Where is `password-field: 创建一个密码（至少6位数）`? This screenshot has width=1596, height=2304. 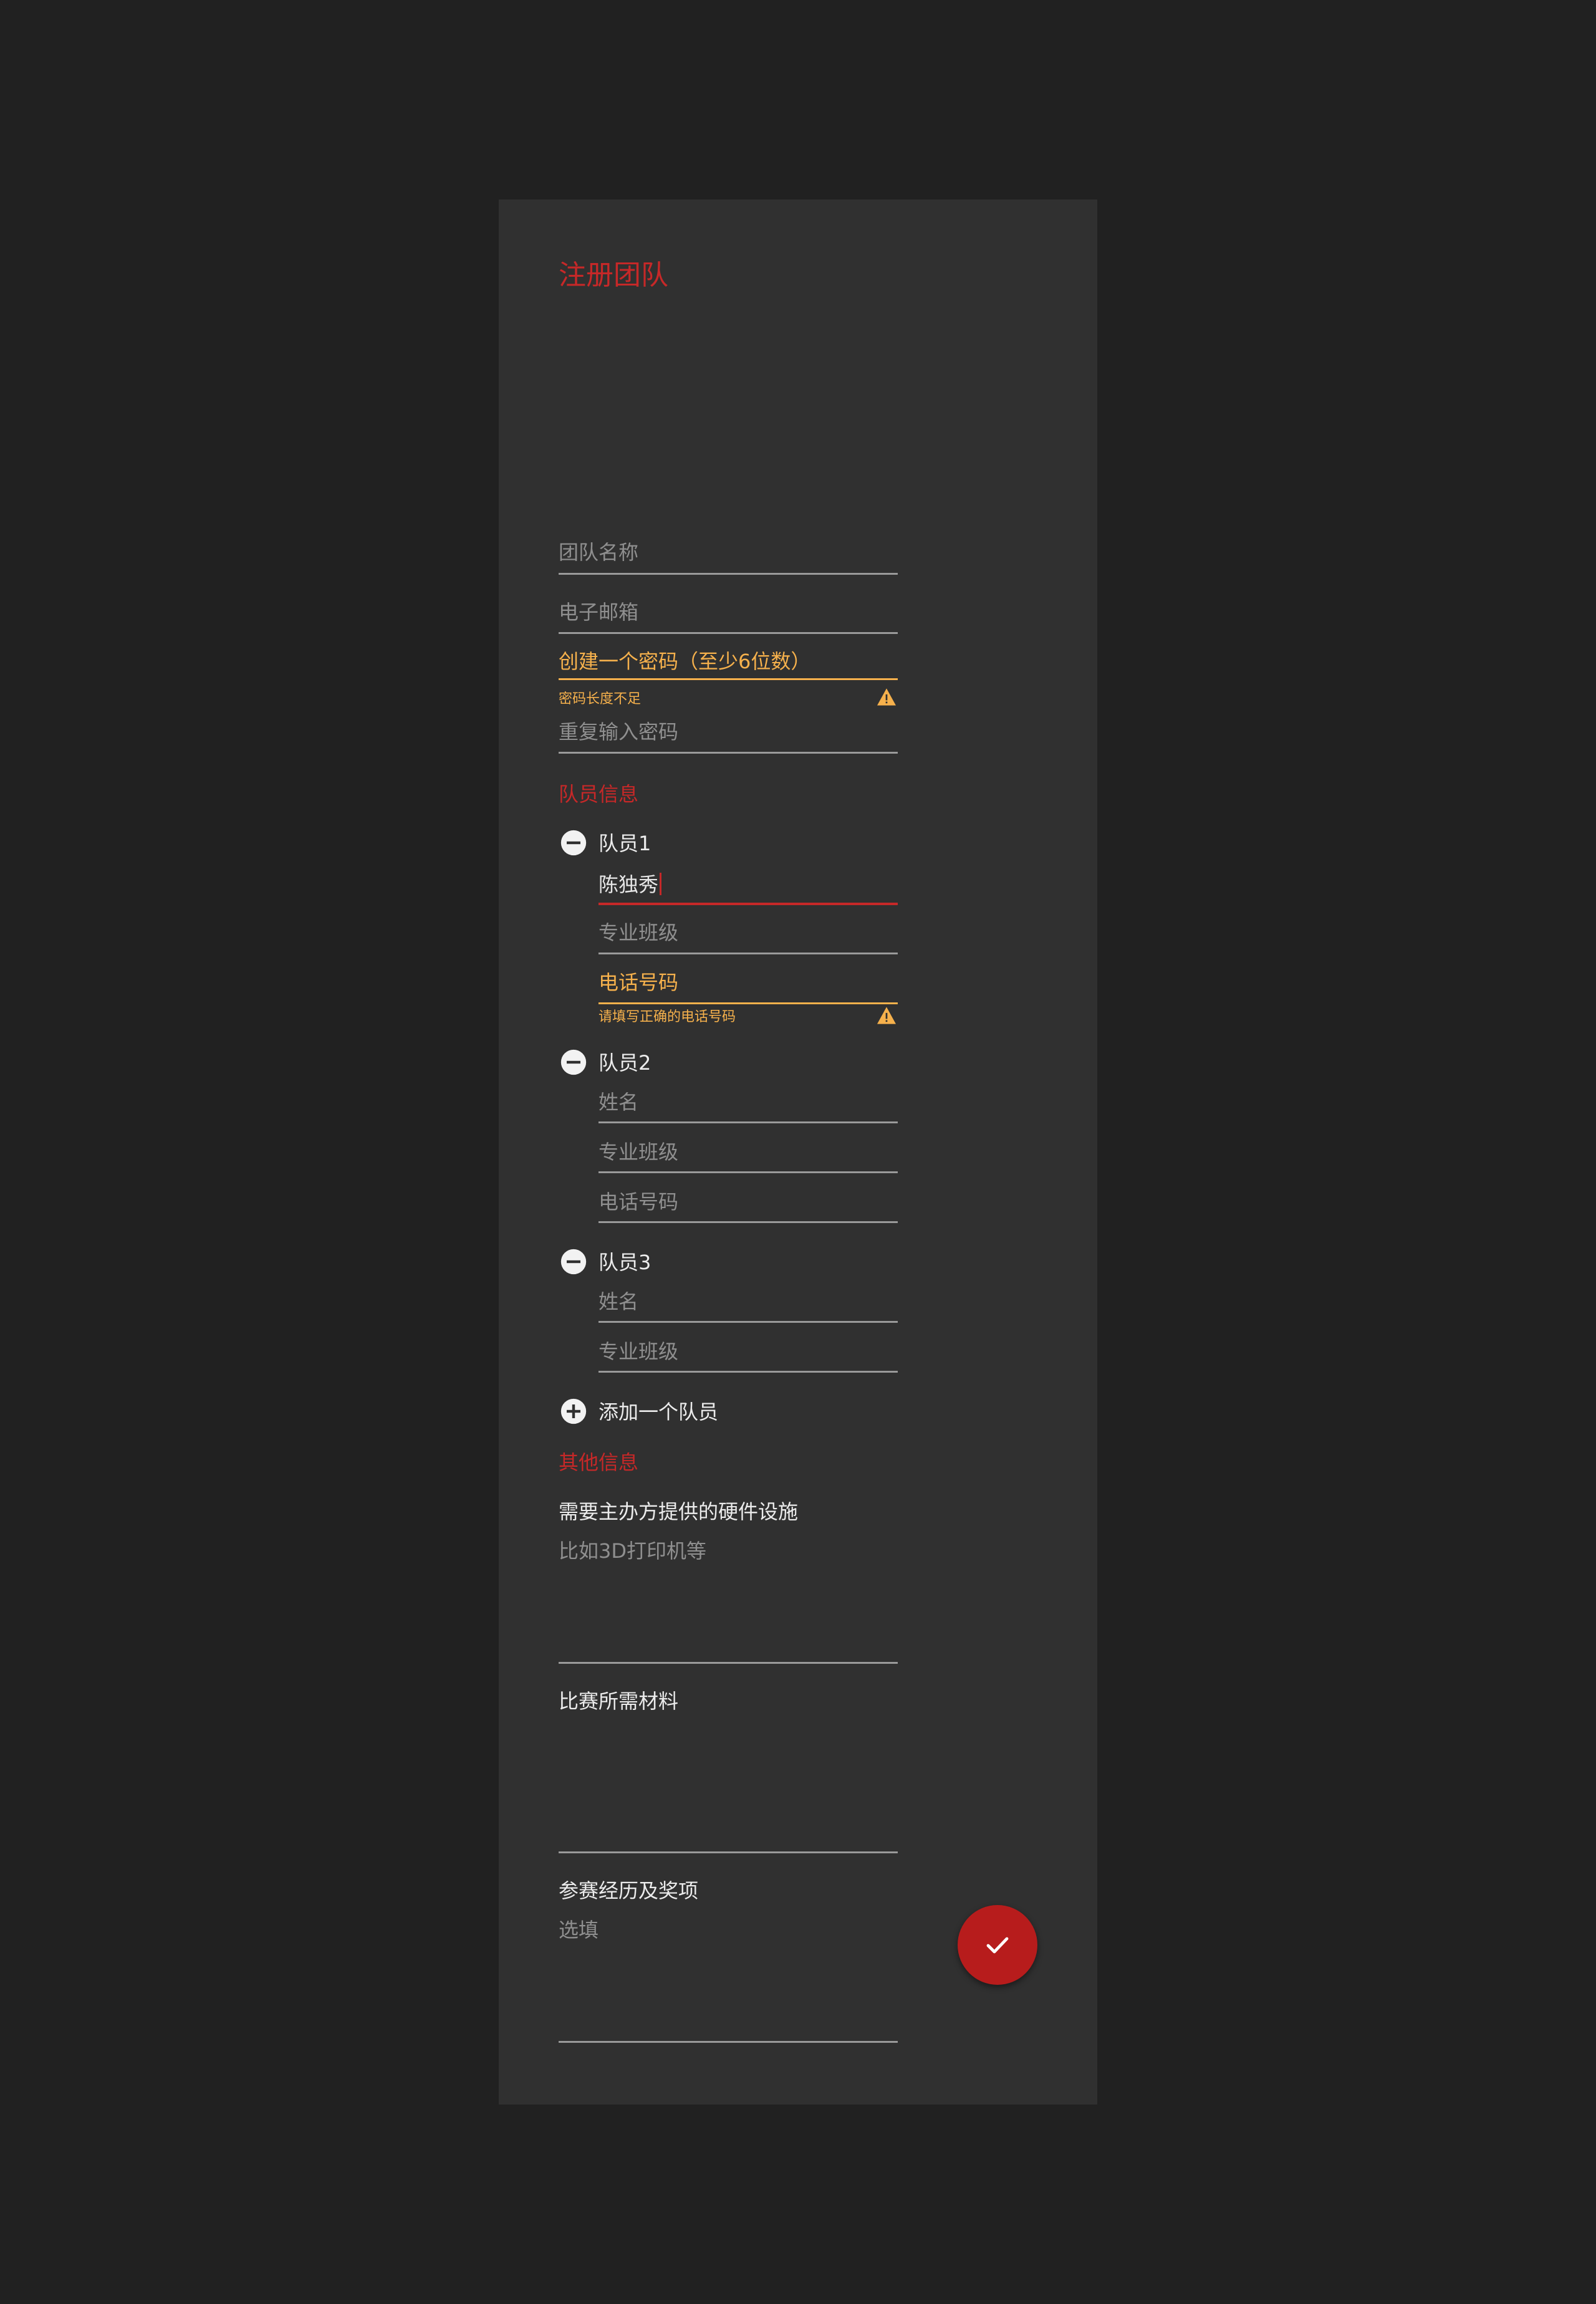 password-field: 创建一个密码（至少6位数） is located at coordinates (684, 661).